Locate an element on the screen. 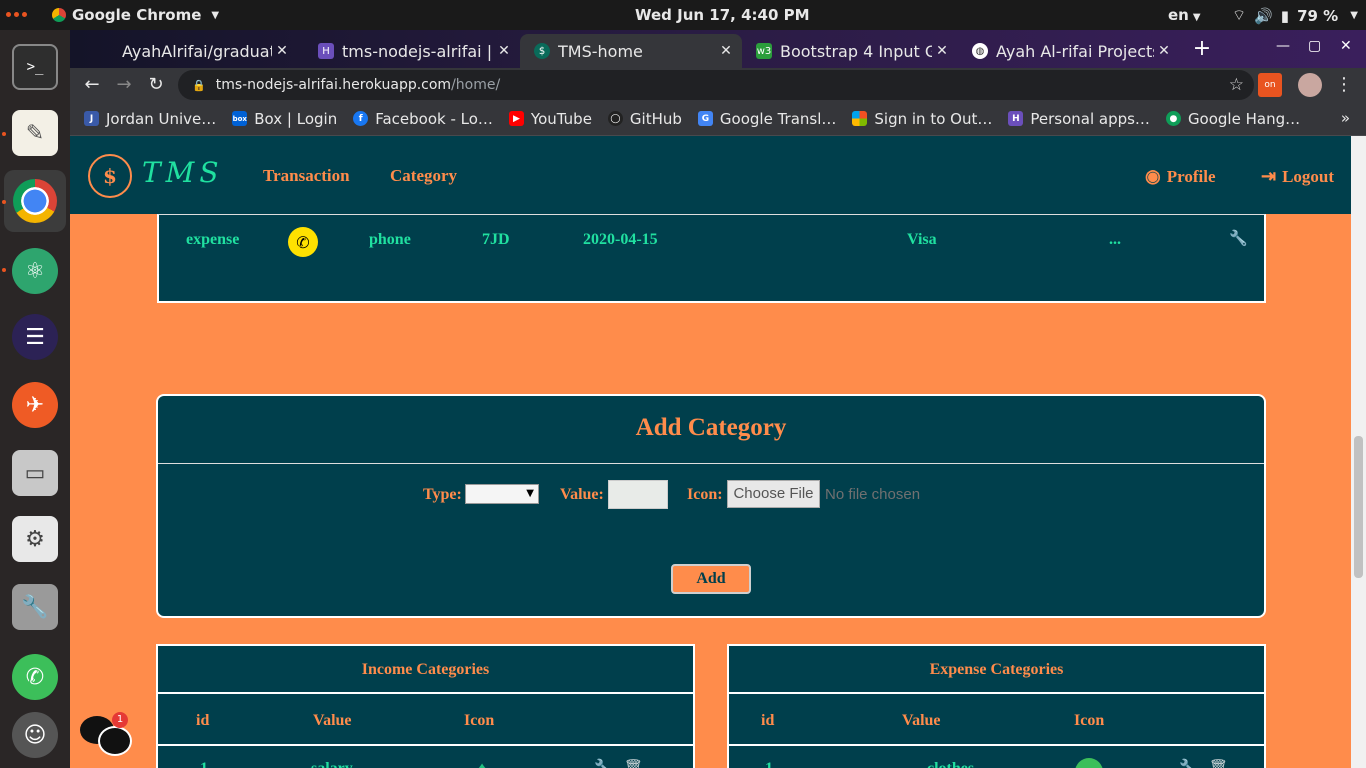 The height and width of the screenshot is (768, 1366). university-icon: J is located at coordinates (91, 118).